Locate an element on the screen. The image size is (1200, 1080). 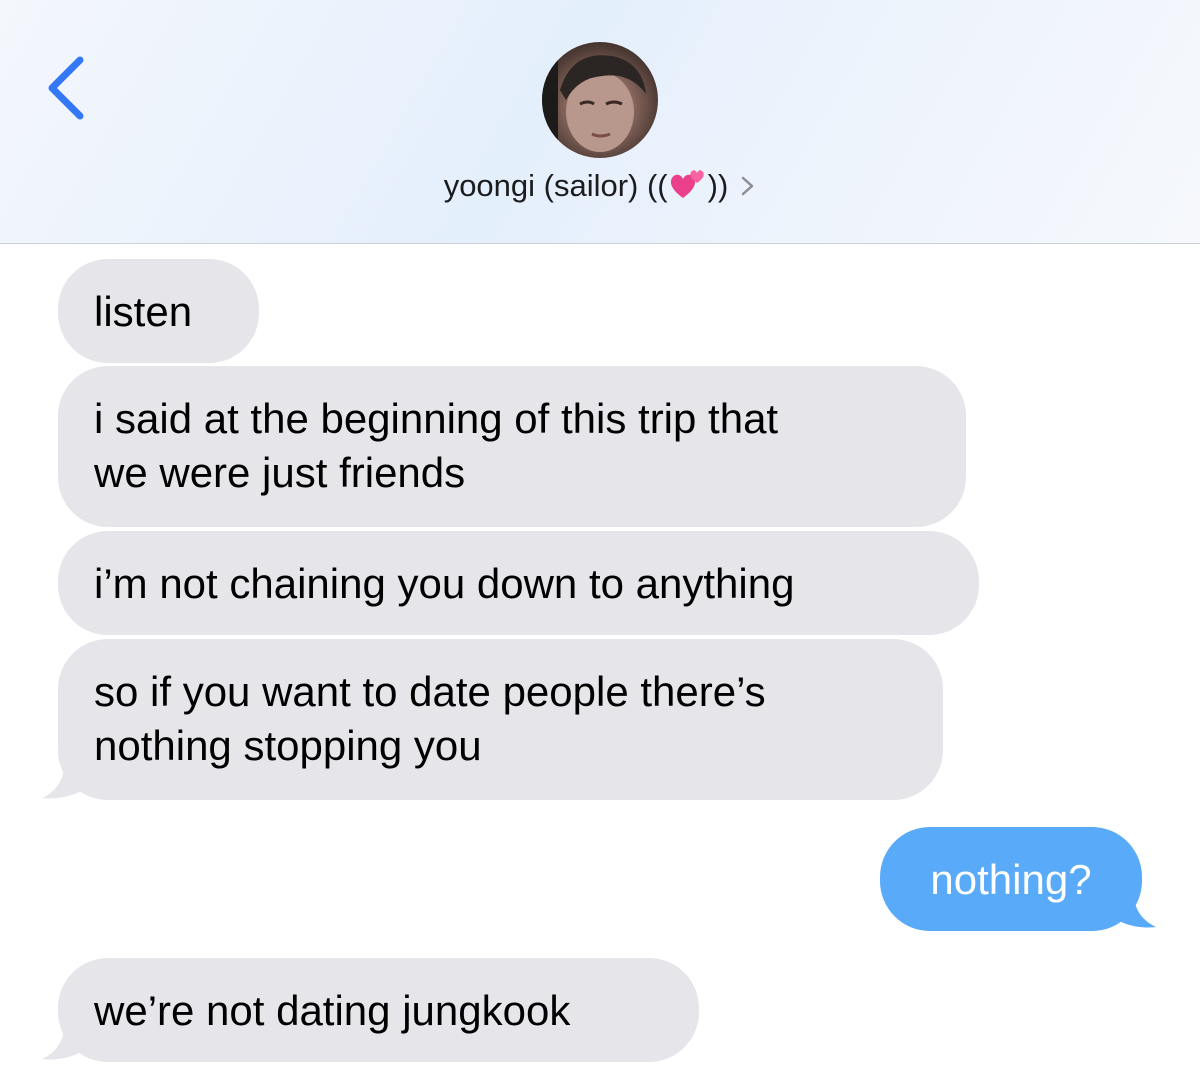
message-bubble-incoming: i’m not chaining you down to anything is located at coordinates (518, 583).